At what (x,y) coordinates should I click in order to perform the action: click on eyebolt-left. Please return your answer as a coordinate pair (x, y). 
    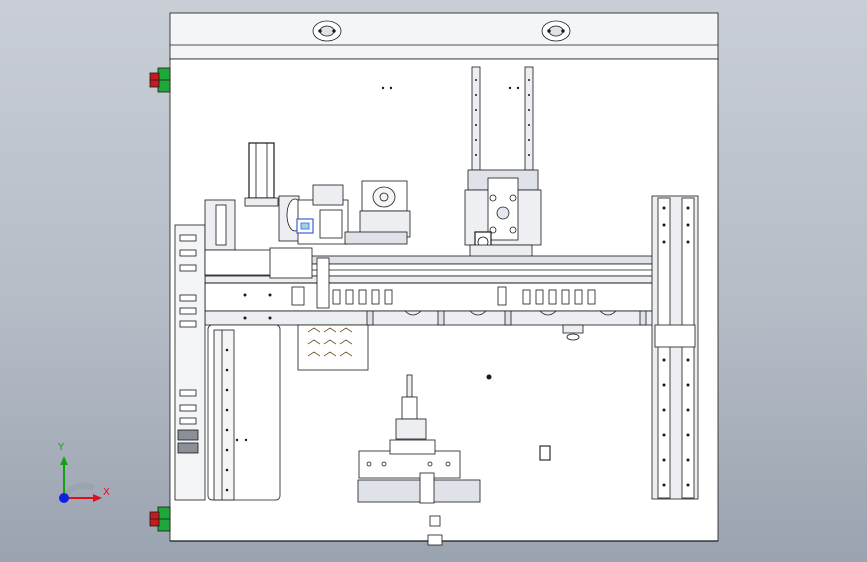
    Looking at the image, I should click on (327, 31).